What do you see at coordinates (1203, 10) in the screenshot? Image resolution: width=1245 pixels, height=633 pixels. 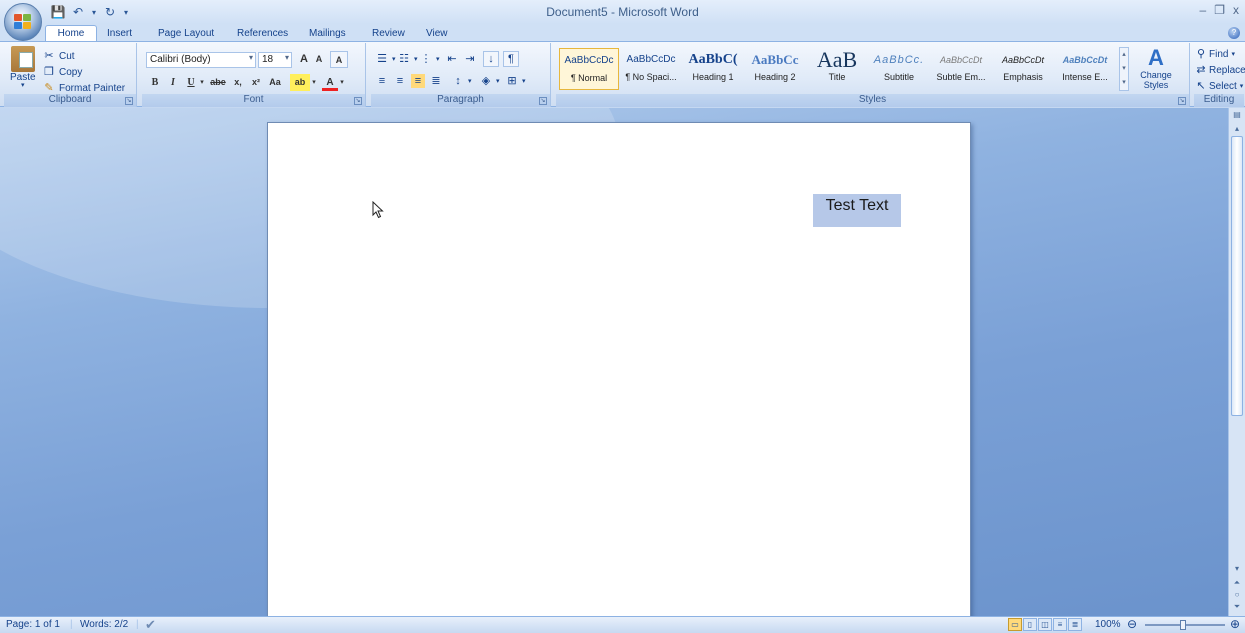 I see `minimize-icon: –` at bounding box center [1203, 10].